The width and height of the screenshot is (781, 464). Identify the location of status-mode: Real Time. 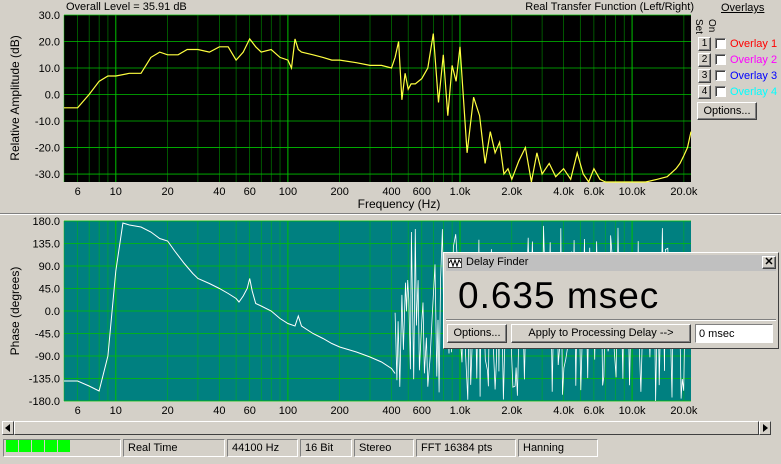
(174, 448).